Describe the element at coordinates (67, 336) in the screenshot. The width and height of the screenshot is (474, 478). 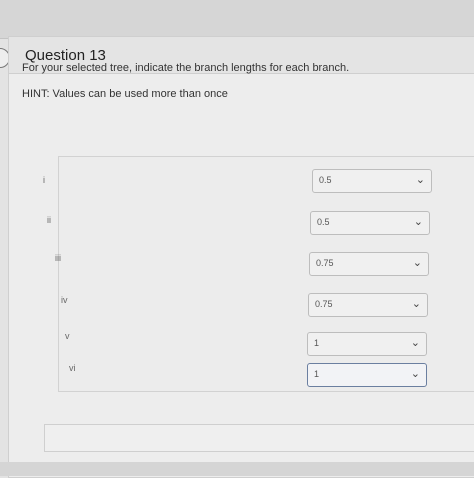
I see `row-label: v` at that location.